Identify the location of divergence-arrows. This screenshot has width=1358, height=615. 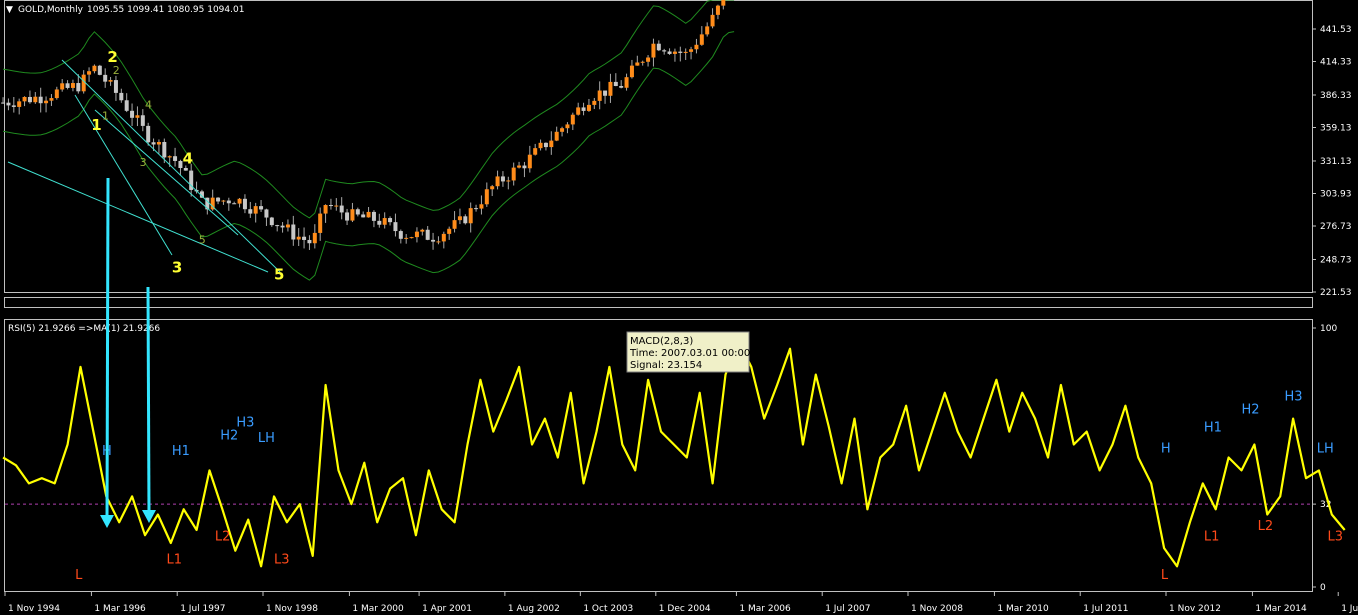
(128, 352).